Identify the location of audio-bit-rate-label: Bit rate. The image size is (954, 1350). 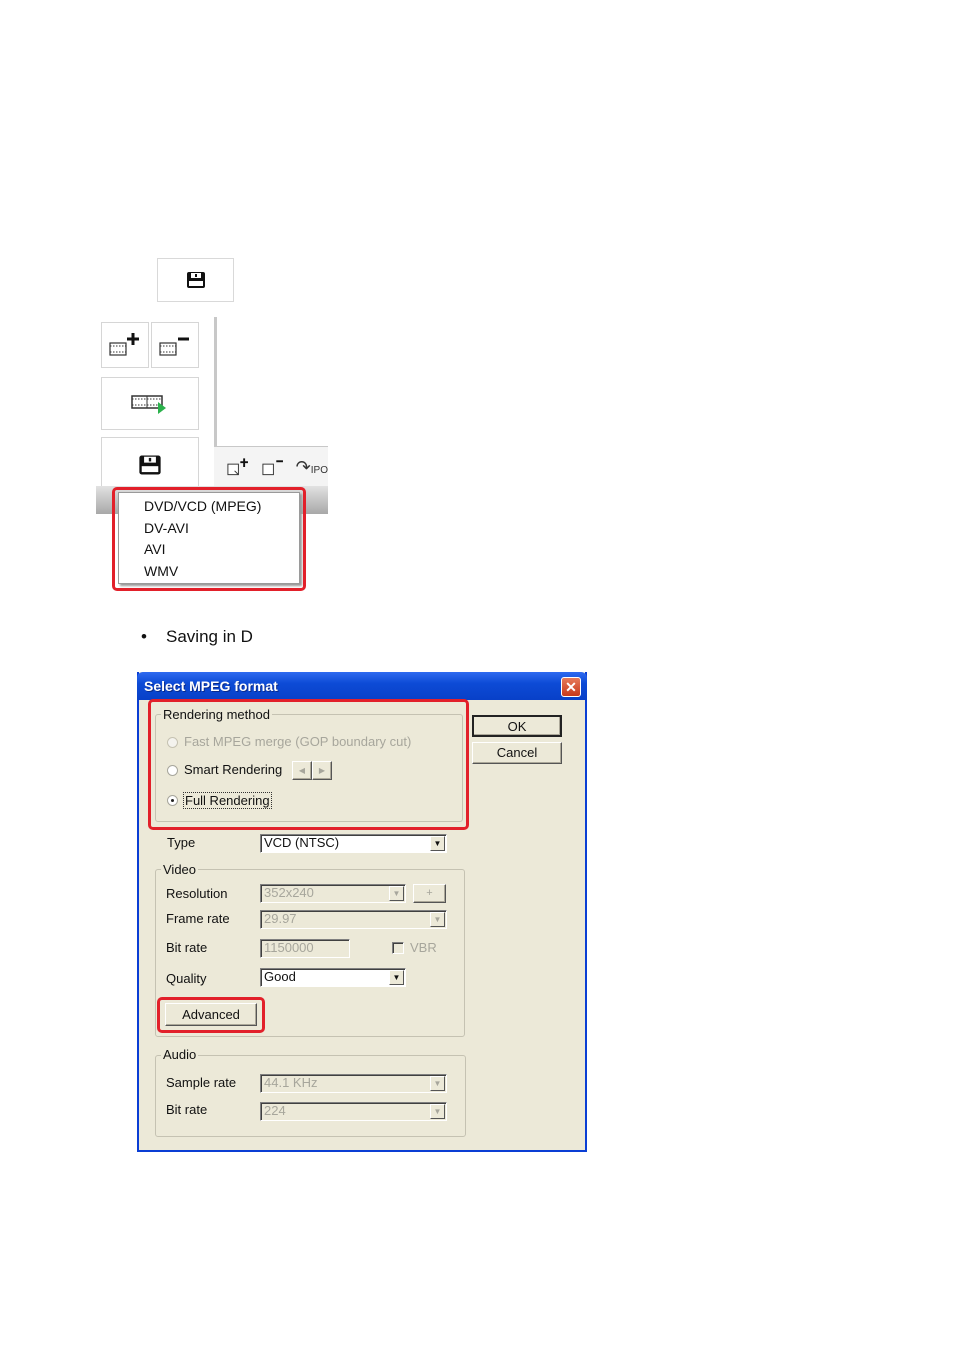
(187, 1109).